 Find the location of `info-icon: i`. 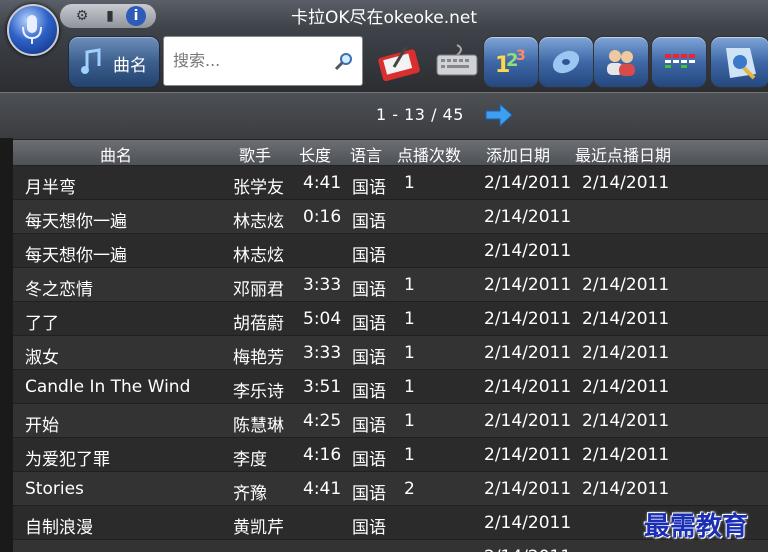

info-icon: i is located at coordinates (136, 16).